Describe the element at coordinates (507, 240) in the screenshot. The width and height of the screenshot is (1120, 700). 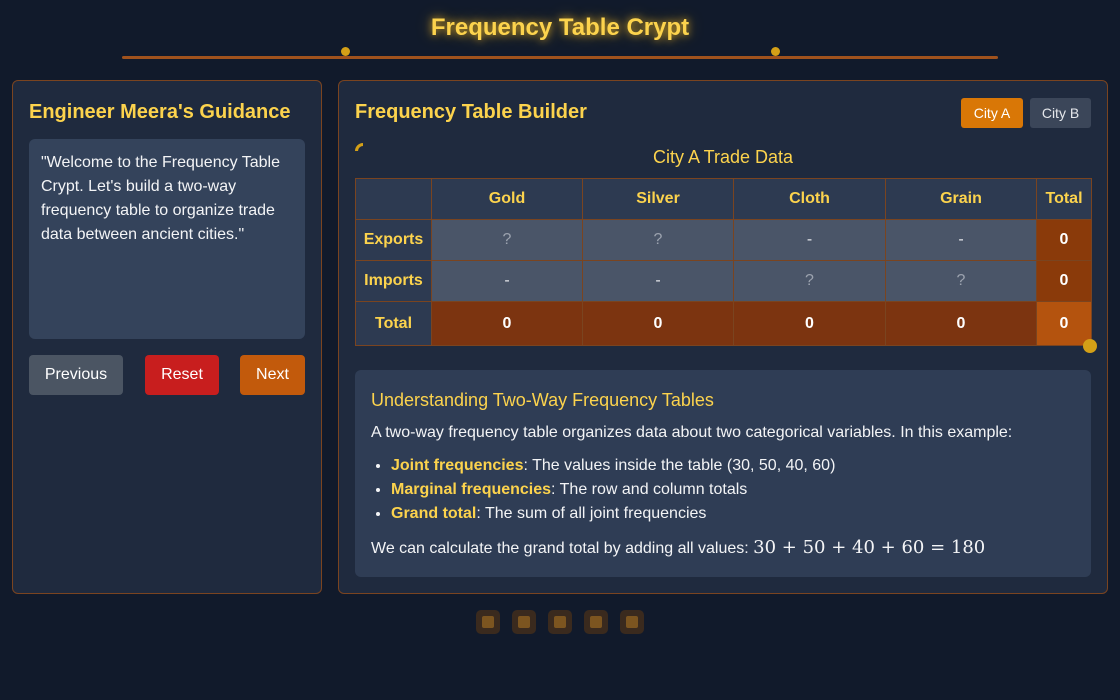
I see `cell-exports-gold: ?` at that location.